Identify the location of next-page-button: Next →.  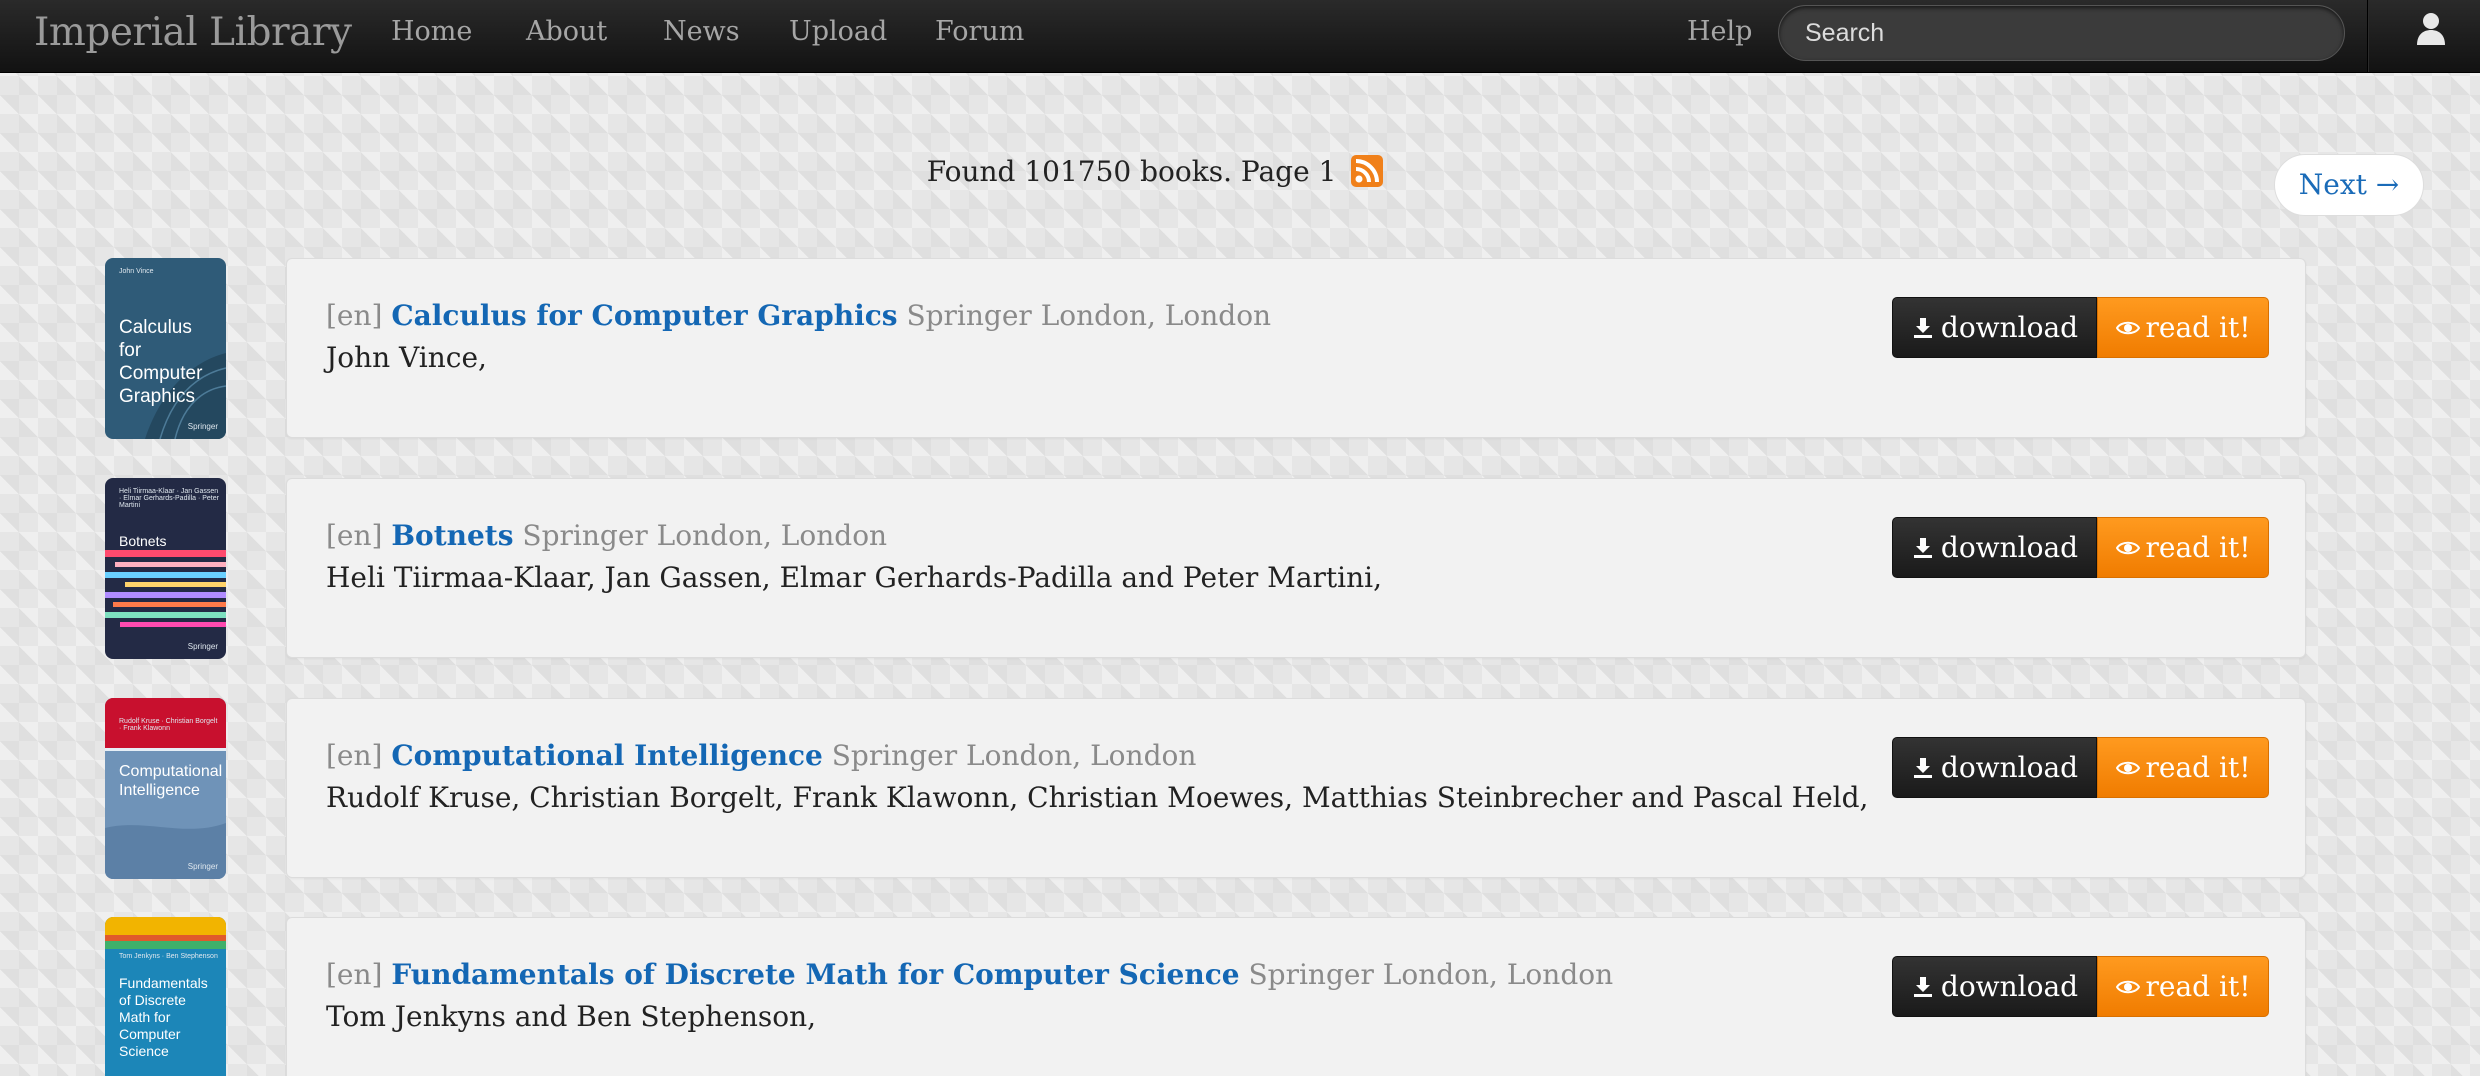
(2349, 185).